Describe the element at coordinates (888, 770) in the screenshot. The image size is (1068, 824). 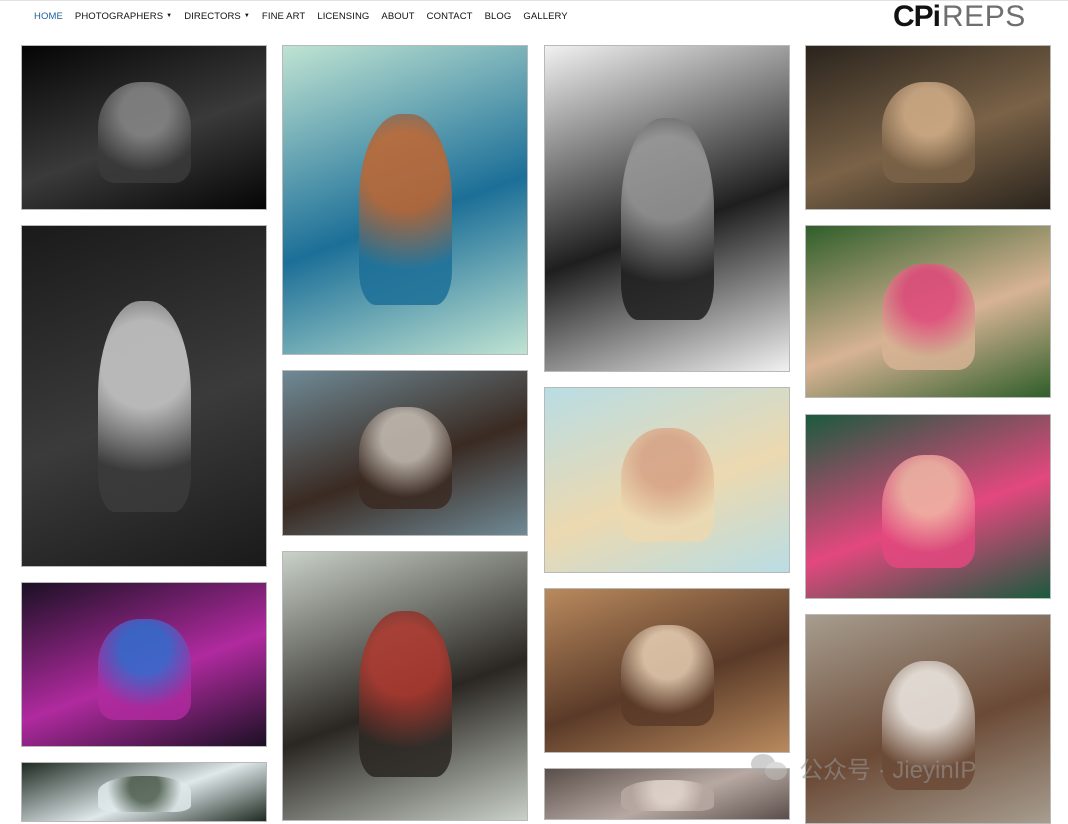
I see `watermark-text: 公众号 · JieyinIP` at that location.